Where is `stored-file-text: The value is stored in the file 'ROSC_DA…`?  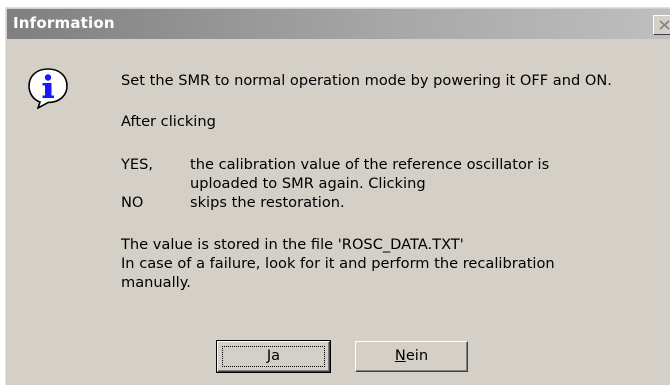
stored-file-text: The value is stored in the file 'ROSC_DA… is located at coordinates (292, 244).